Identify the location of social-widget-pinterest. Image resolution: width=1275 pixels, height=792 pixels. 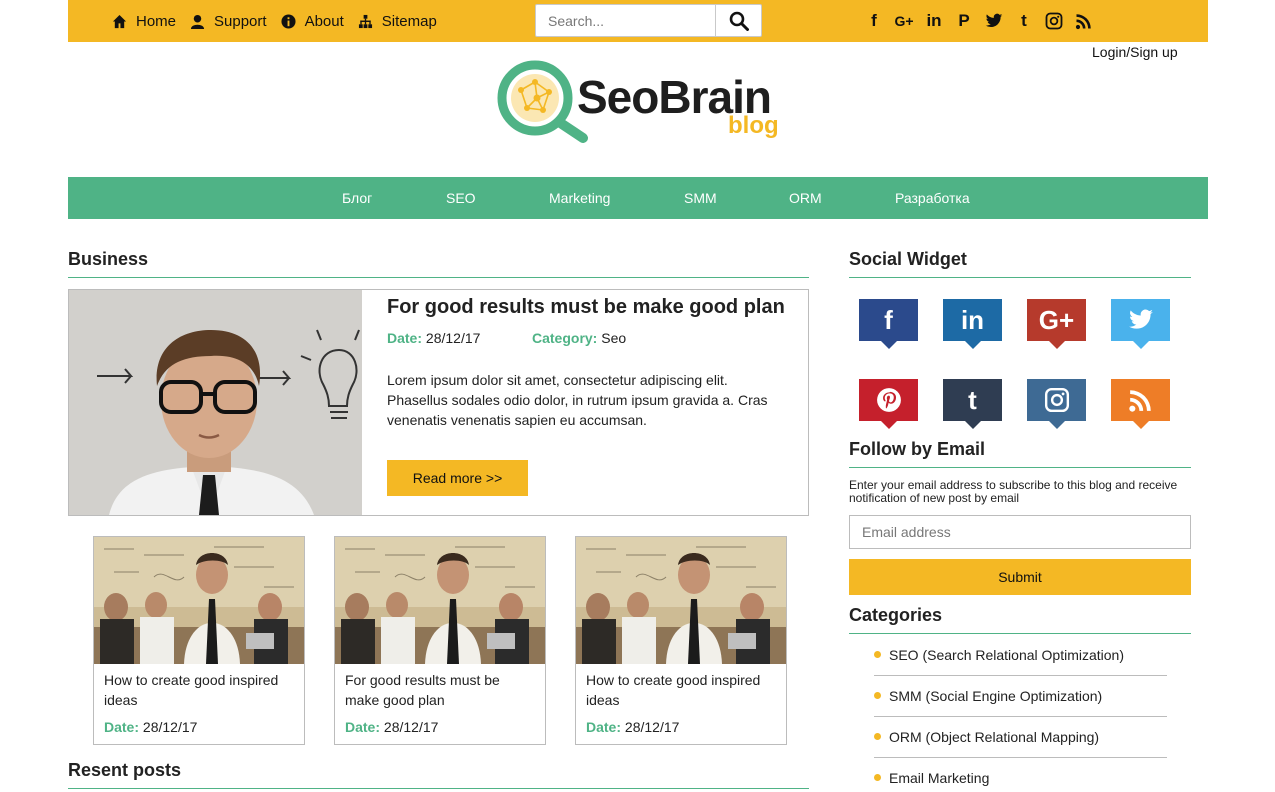
(888, 404).